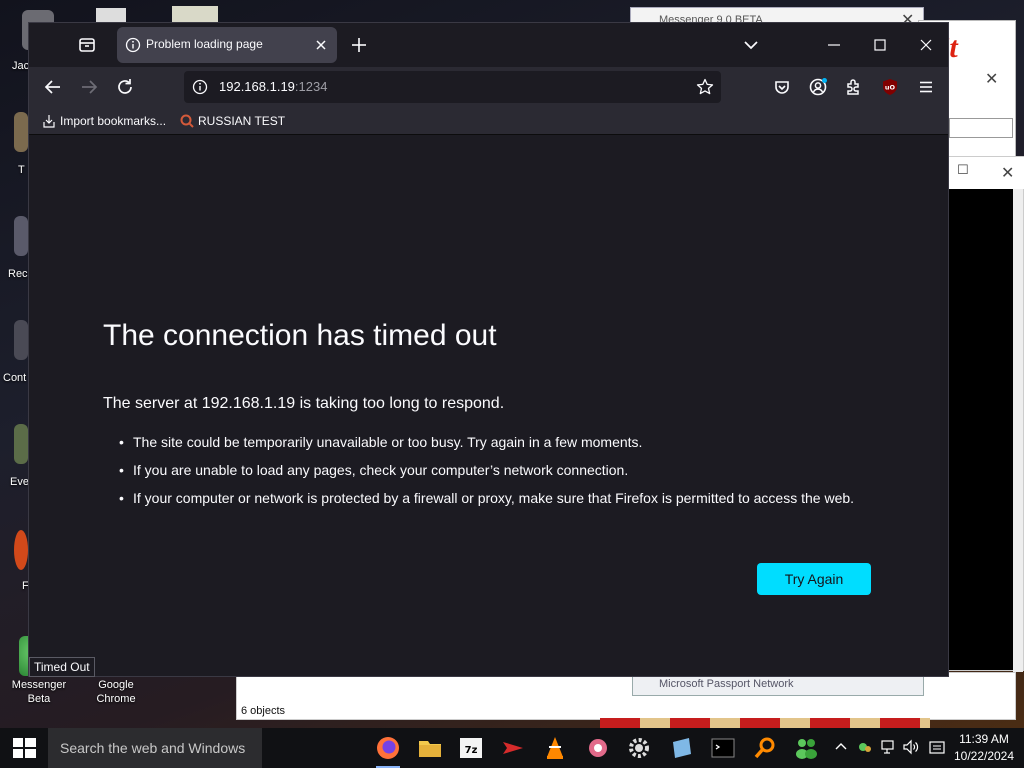  Describe the element at coordinates (765, 723) in the screenshot. I see `wallpaper-stripe` at that location.